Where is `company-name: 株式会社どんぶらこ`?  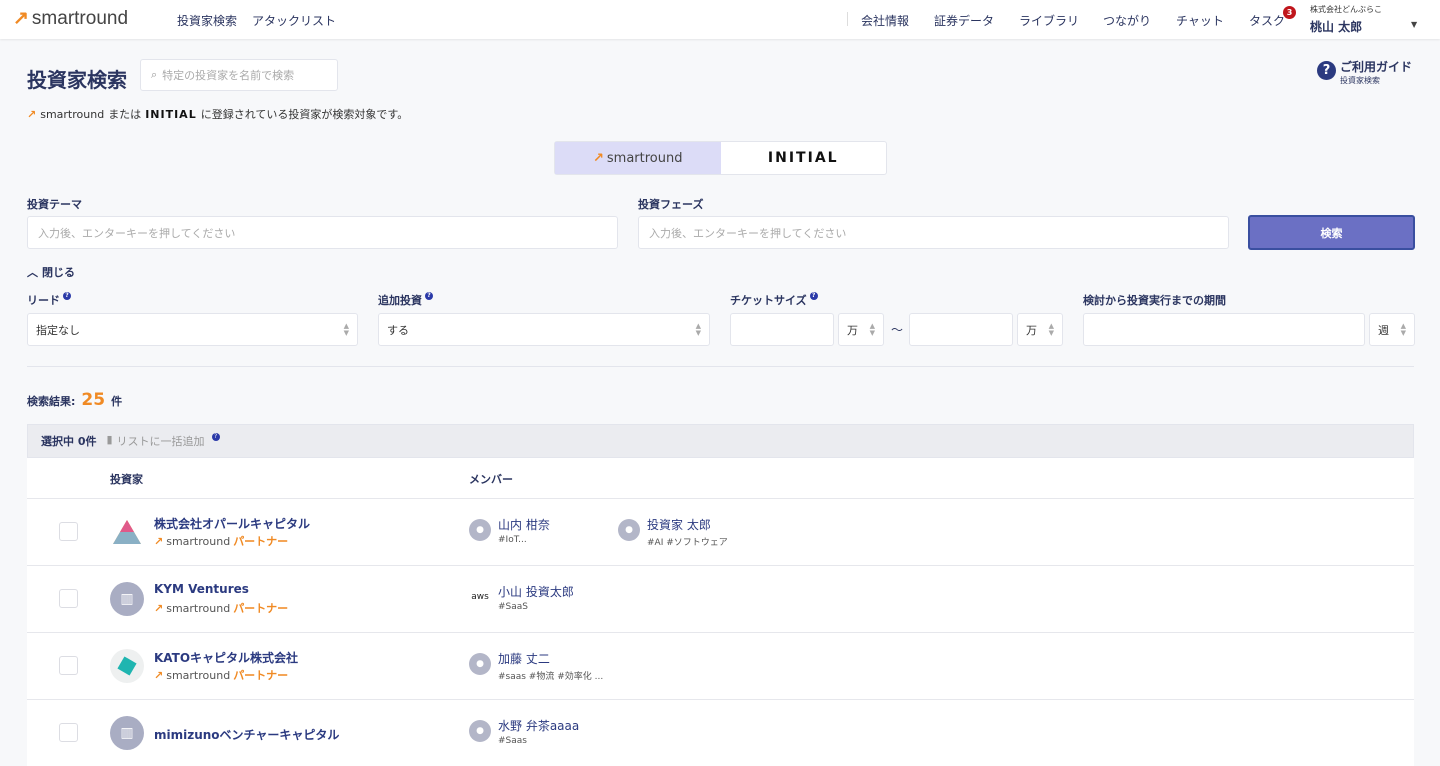
company-name: 株式会社どんぶらこ is located at coordinates (1346, 9).